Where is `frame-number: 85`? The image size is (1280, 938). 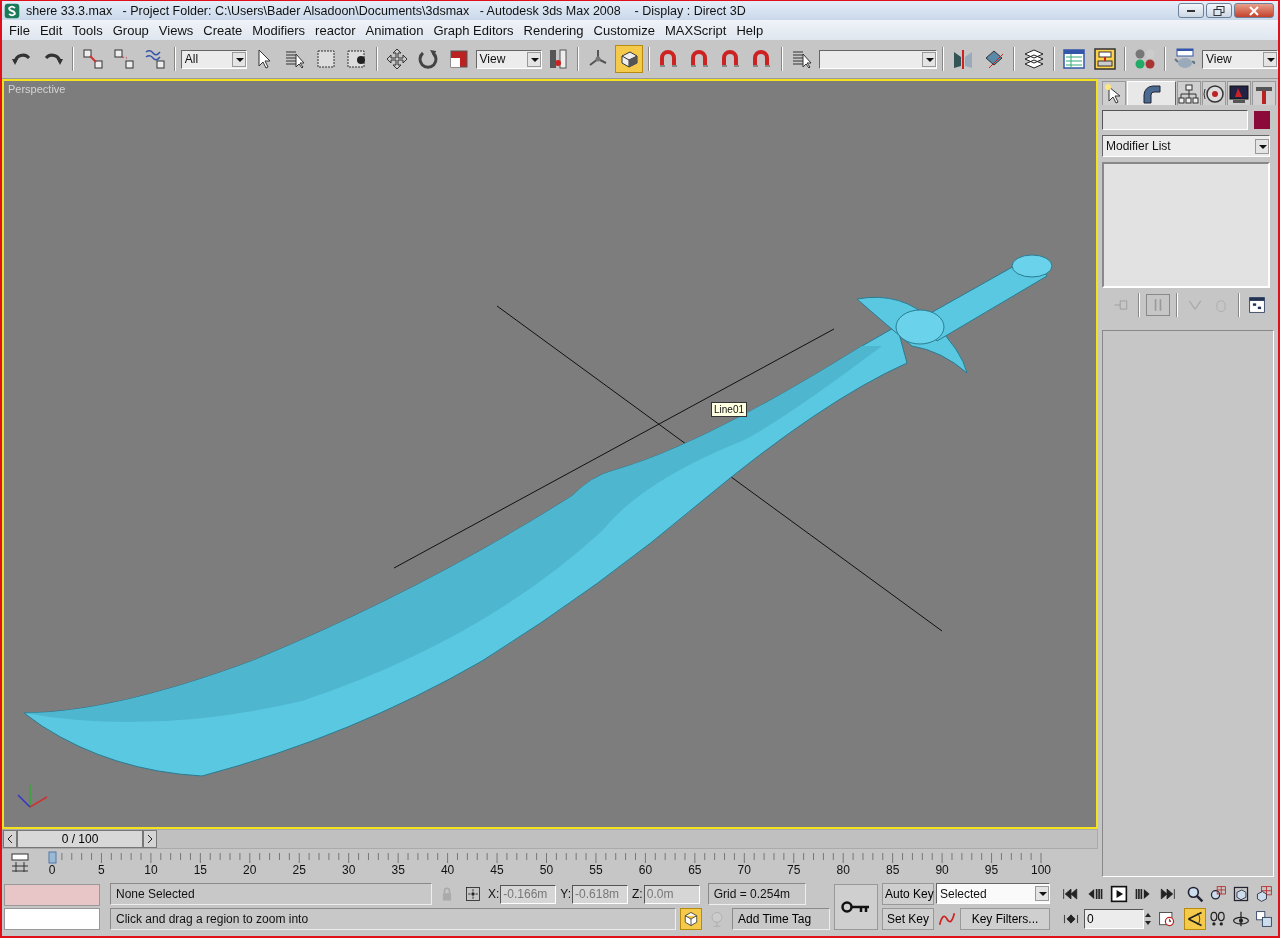
frame-number: 85 is located at coordinates (892, 869).